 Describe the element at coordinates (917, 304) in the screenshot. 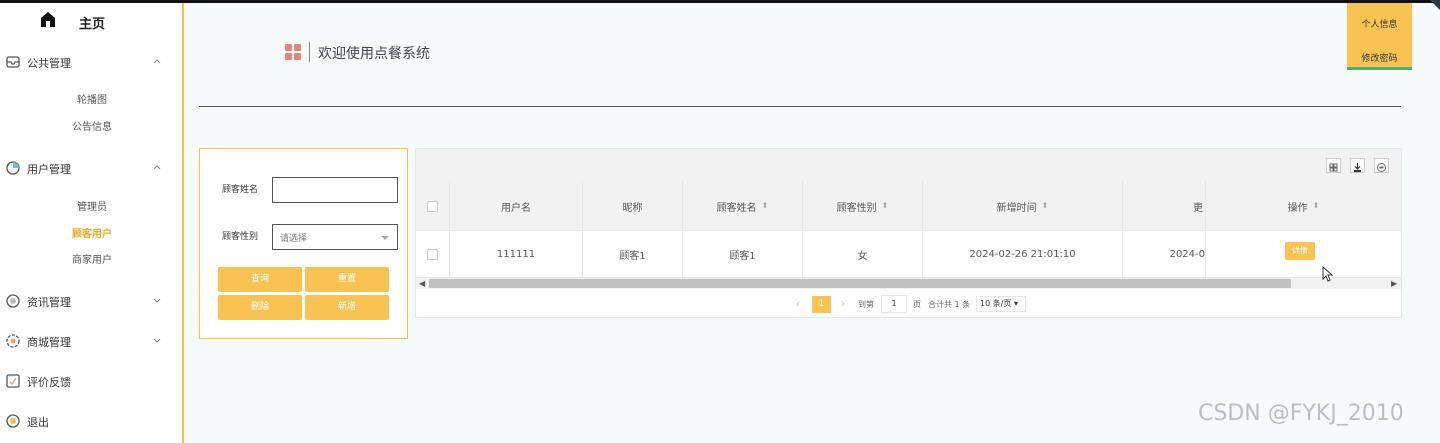

I see `page-unit-label: 页` at that location.